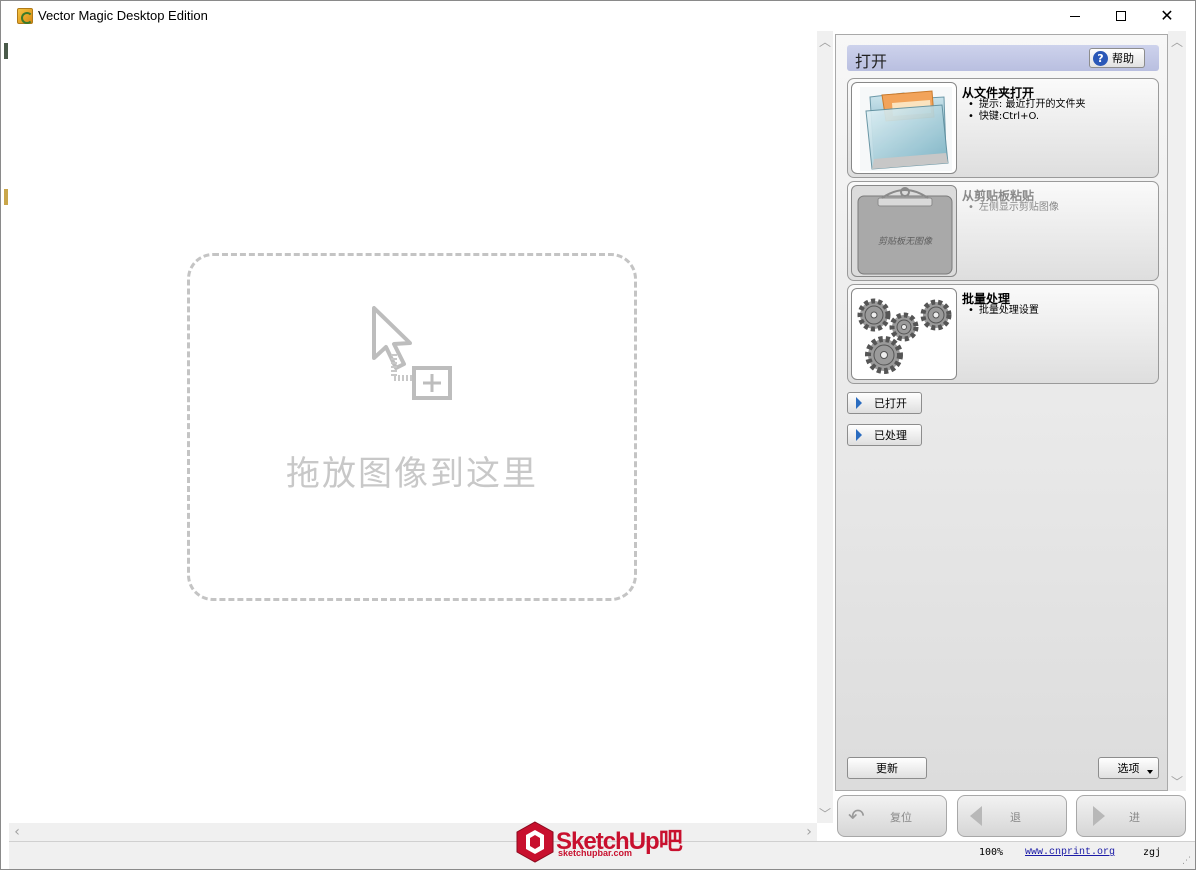 The image size is (1196, 870). I want to click on clipboard-icon: 剪贴板无图像, so click(905, 231).